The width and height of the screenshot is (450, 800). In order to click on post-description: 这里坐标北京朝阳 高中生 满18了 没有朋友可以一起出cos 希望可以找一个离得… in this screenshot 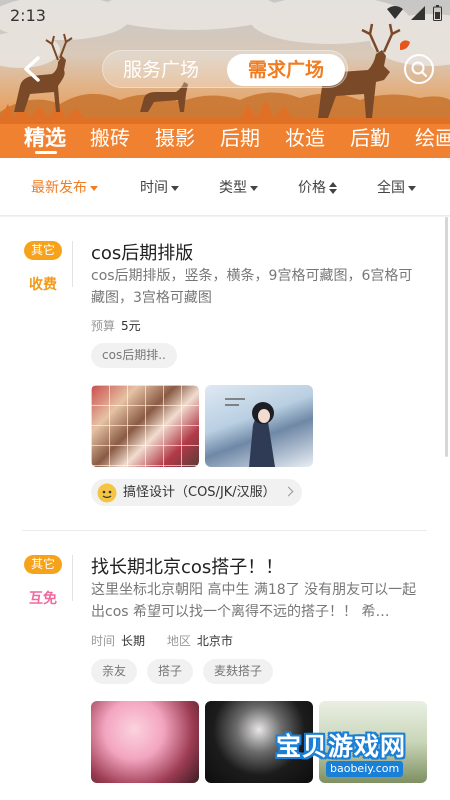, I will do `click(254, 601)`.